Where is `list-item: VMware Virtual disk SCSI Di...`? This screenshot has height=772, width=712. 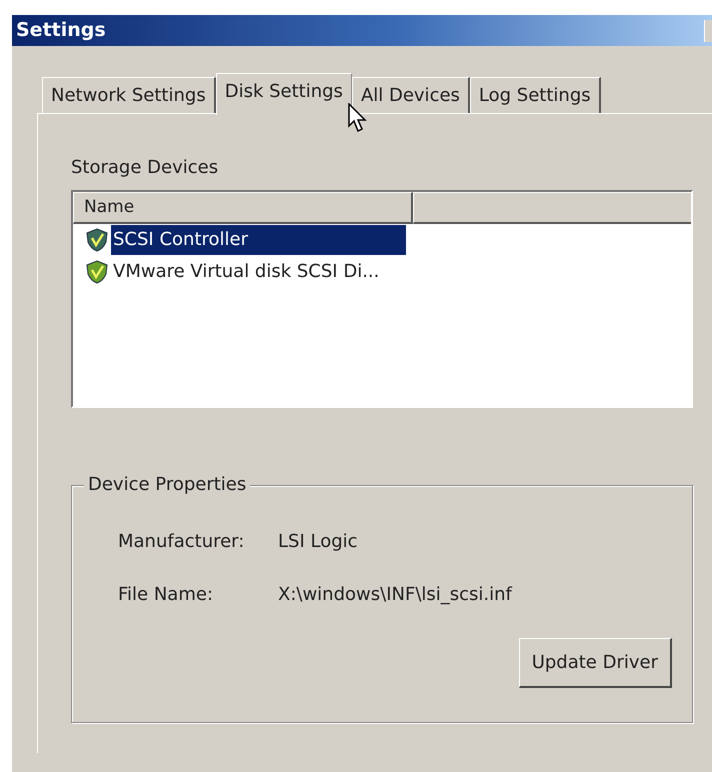 list-item: VMware Virtual disk SCSI Di... is located at coordinates (258, 272).